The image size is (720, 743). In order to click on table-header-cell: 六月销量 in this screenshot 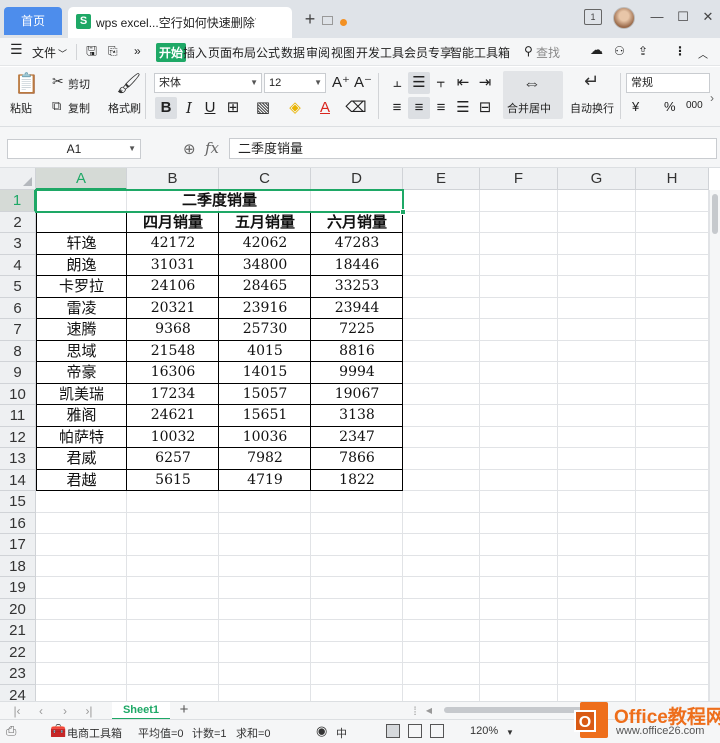, I will do `click(357, 223)`.